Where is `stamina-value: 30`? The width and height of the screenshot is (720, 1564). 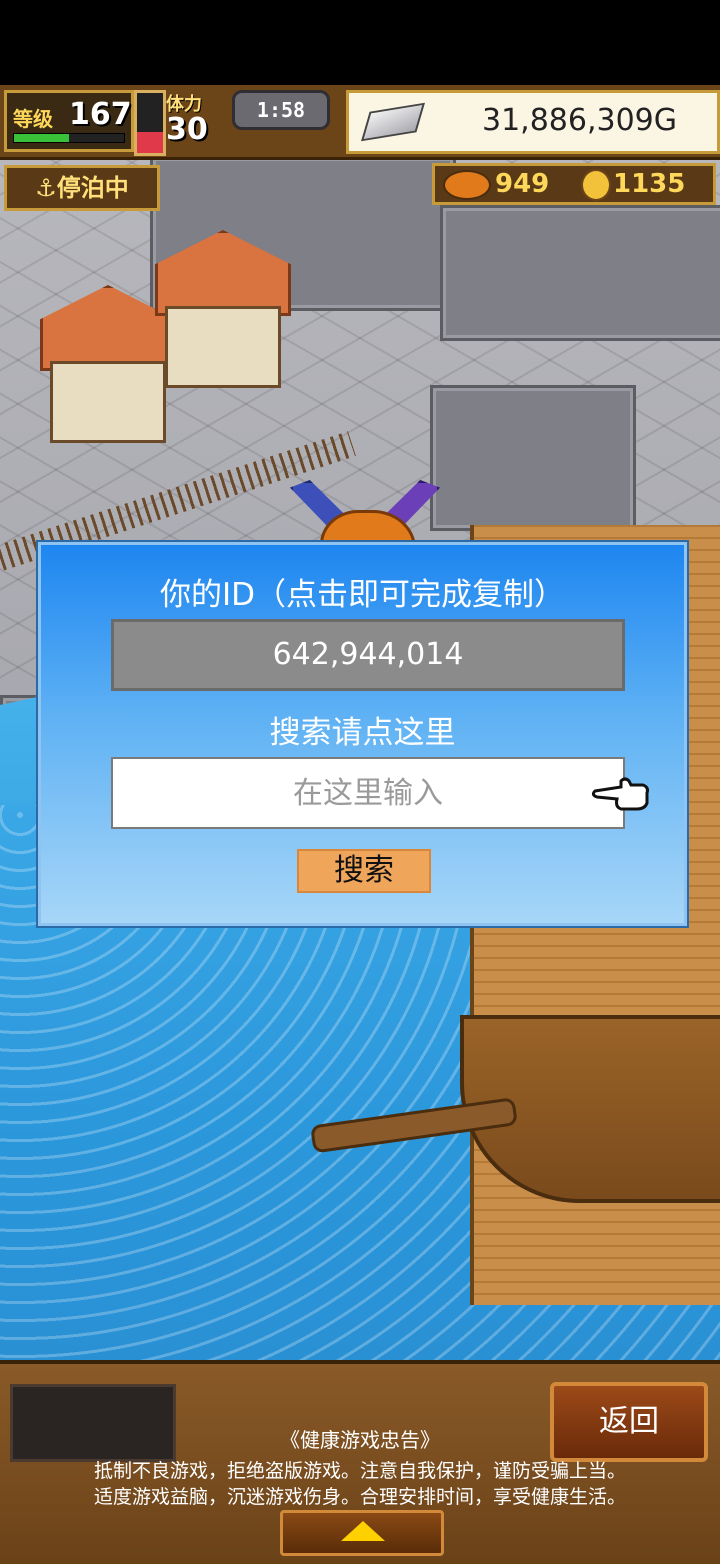 stamina-value: 30 is located at coordinates (187, 129).